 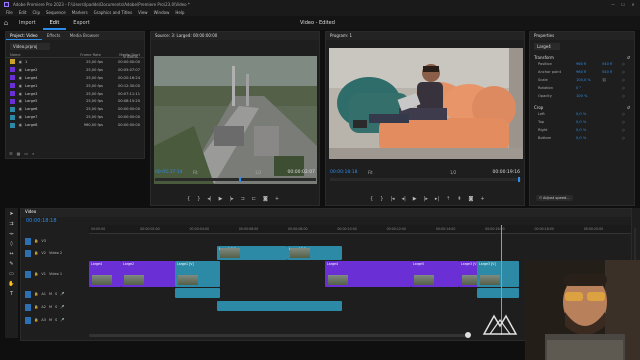 What do you see at coordinates (468, 335) in the screenshot?
I see `scrollbar-handle` at bounding box center [468, 335].